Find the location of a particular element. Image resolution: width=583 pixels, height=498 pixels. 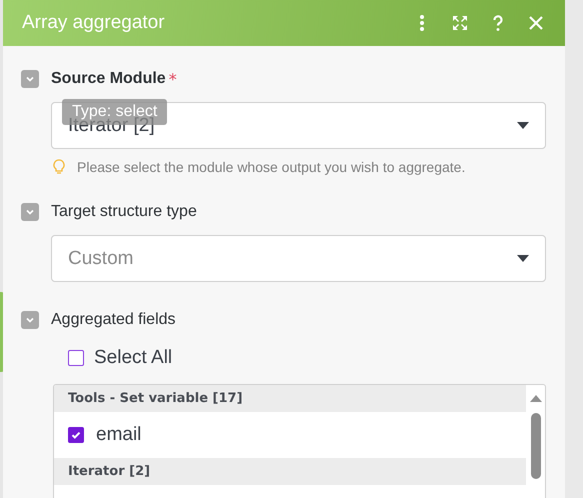

field-label: Target structure type is located at coordinates (124, 212).